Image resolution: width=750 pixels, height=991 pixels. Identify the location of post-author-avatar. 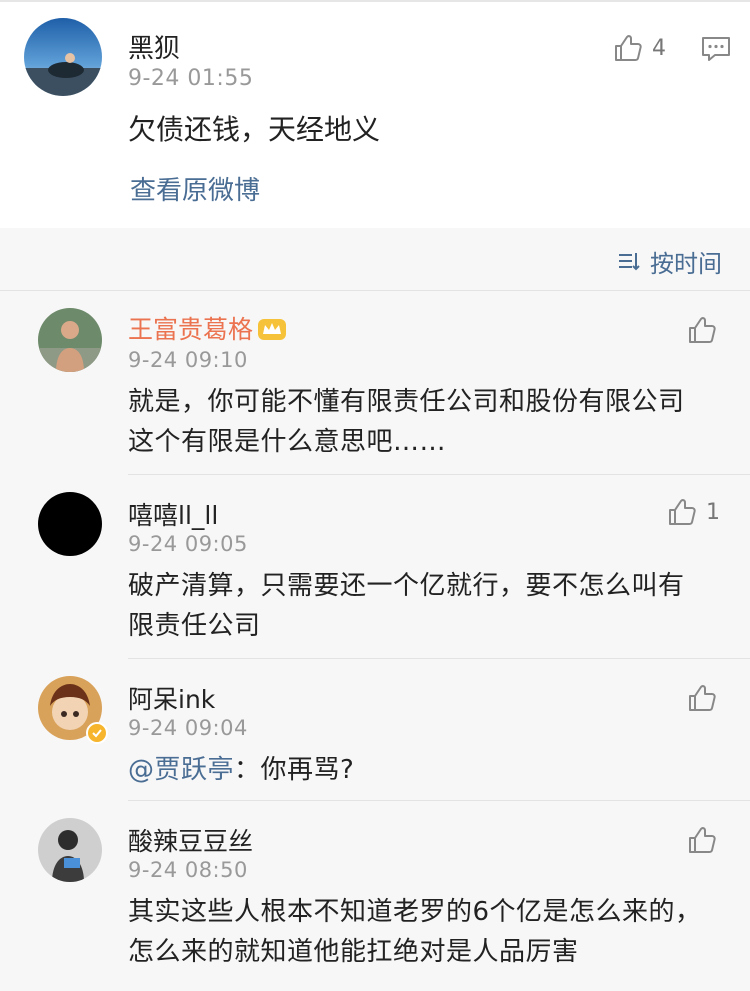
(63, 57).